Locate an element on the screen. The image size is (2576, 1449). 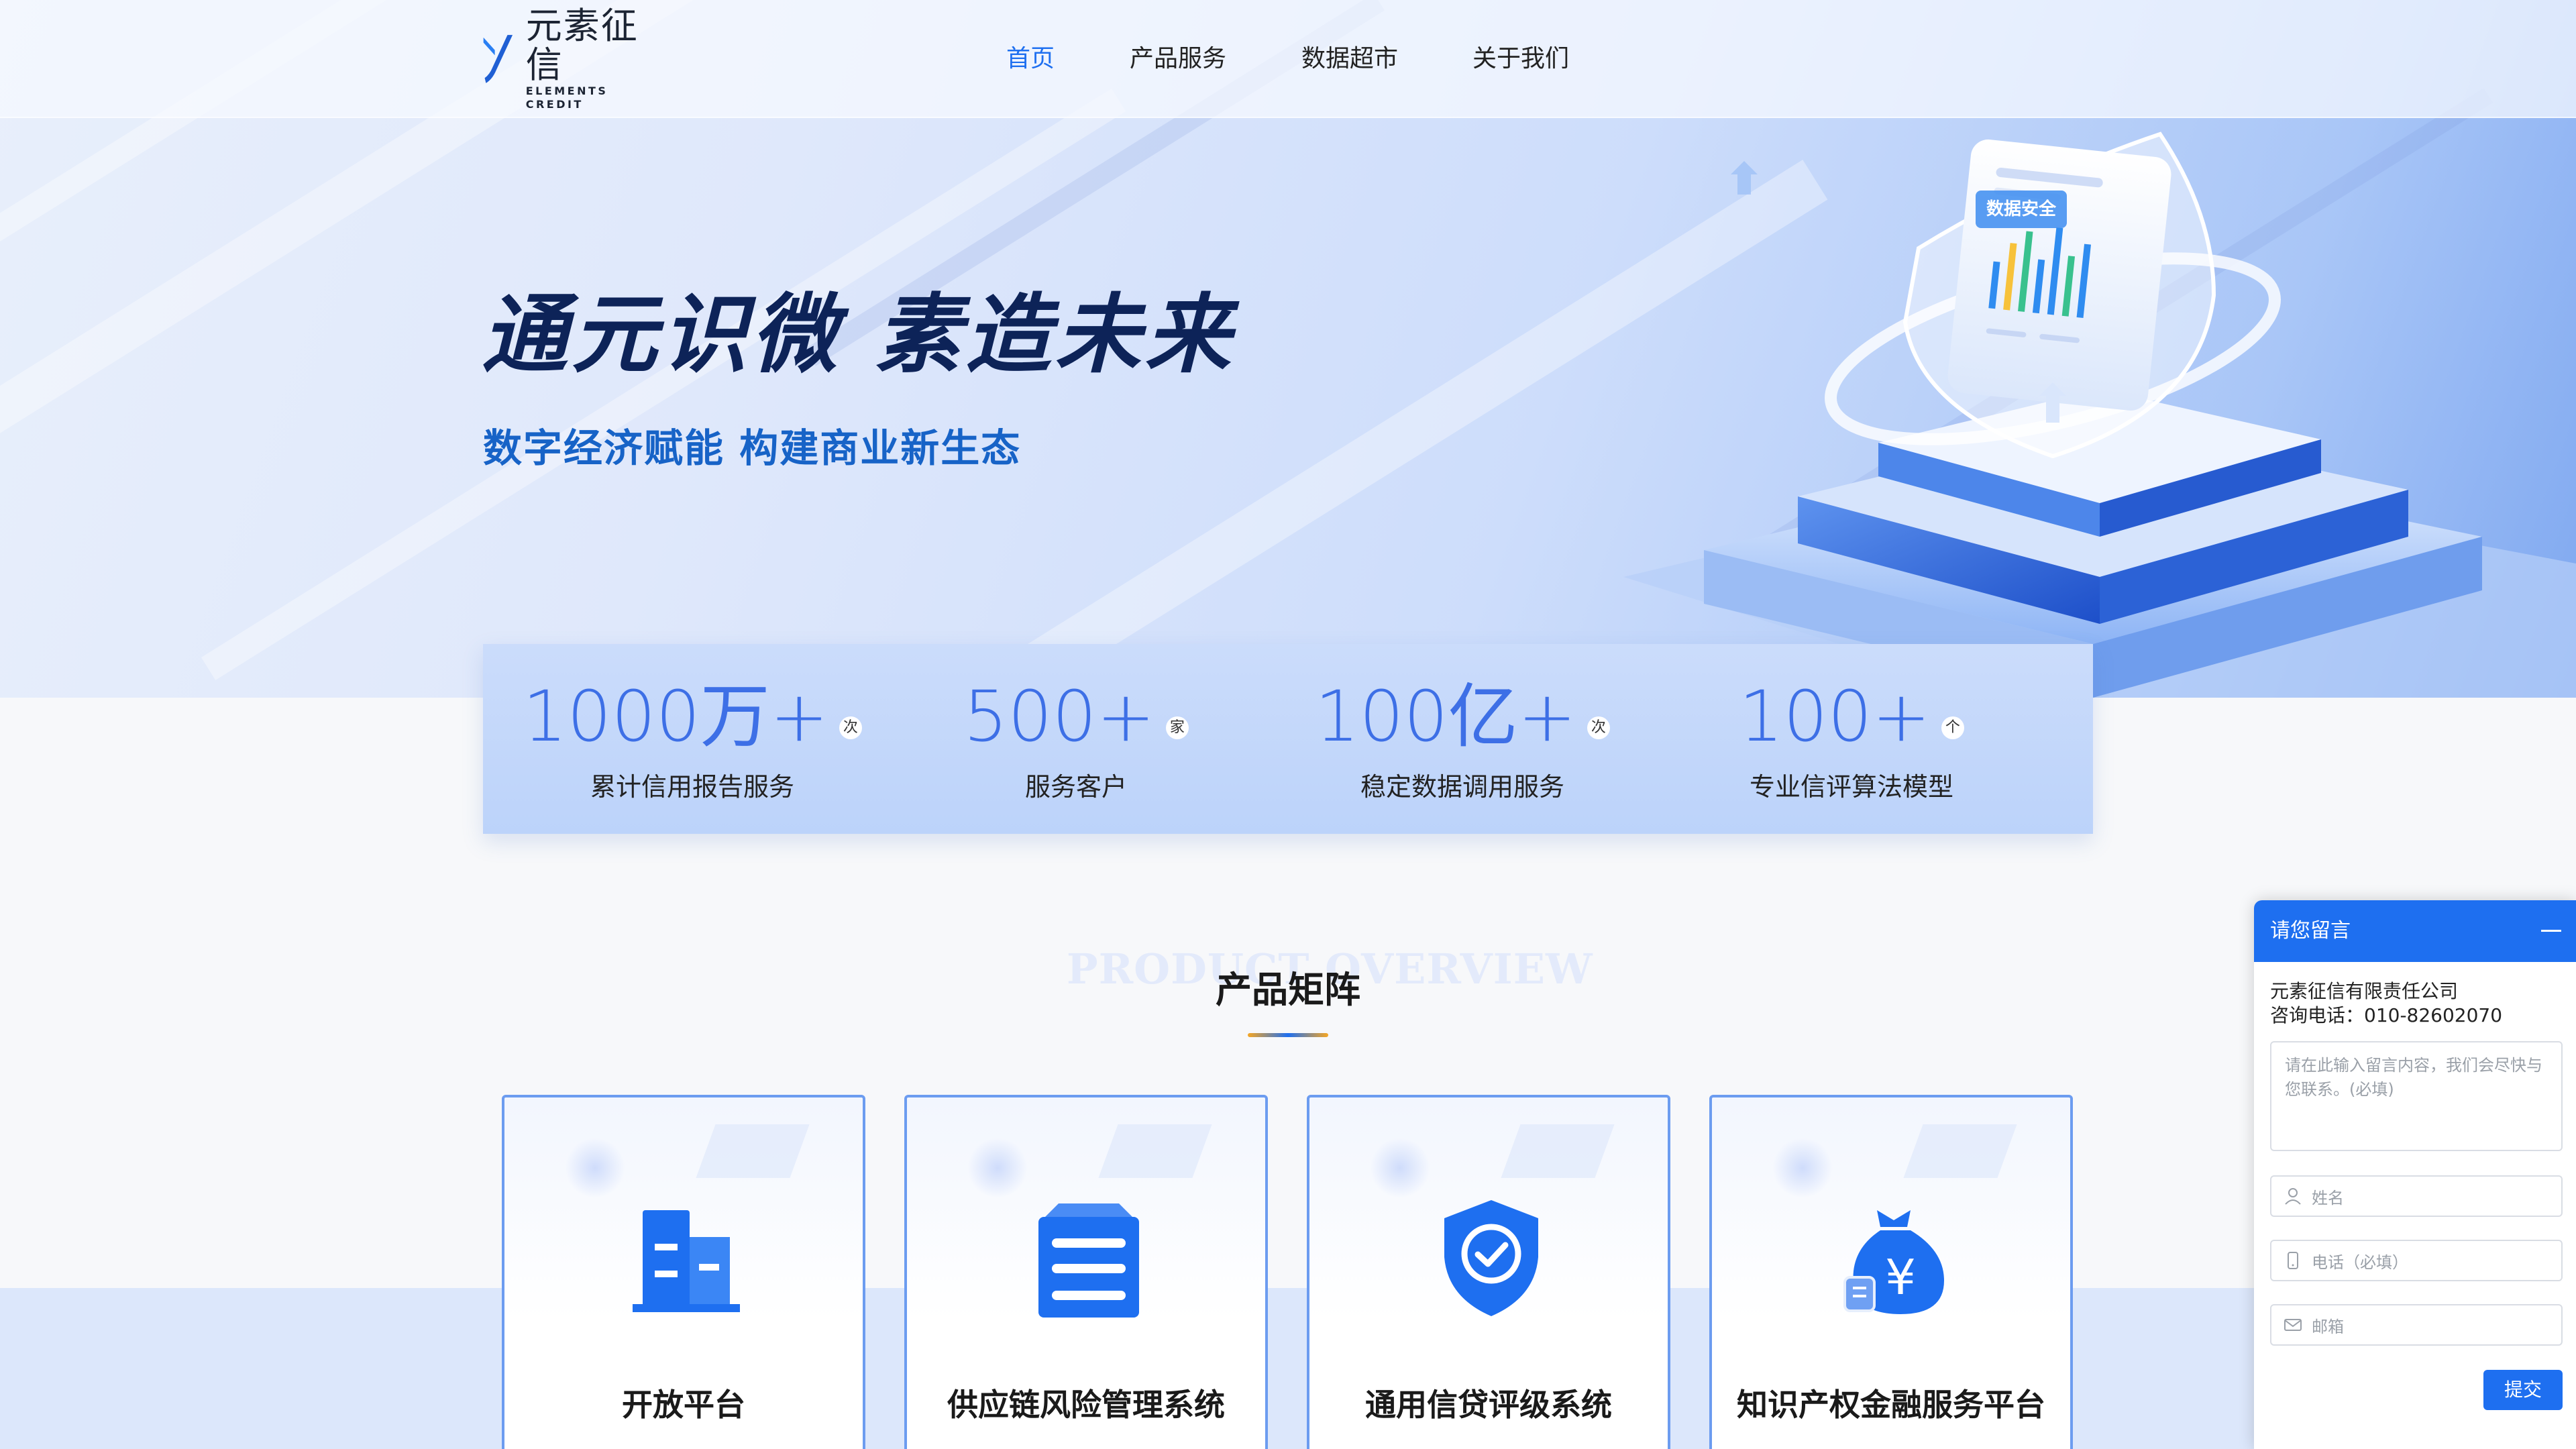
stat-unit: 家 is located at coordinates (1177, 727).